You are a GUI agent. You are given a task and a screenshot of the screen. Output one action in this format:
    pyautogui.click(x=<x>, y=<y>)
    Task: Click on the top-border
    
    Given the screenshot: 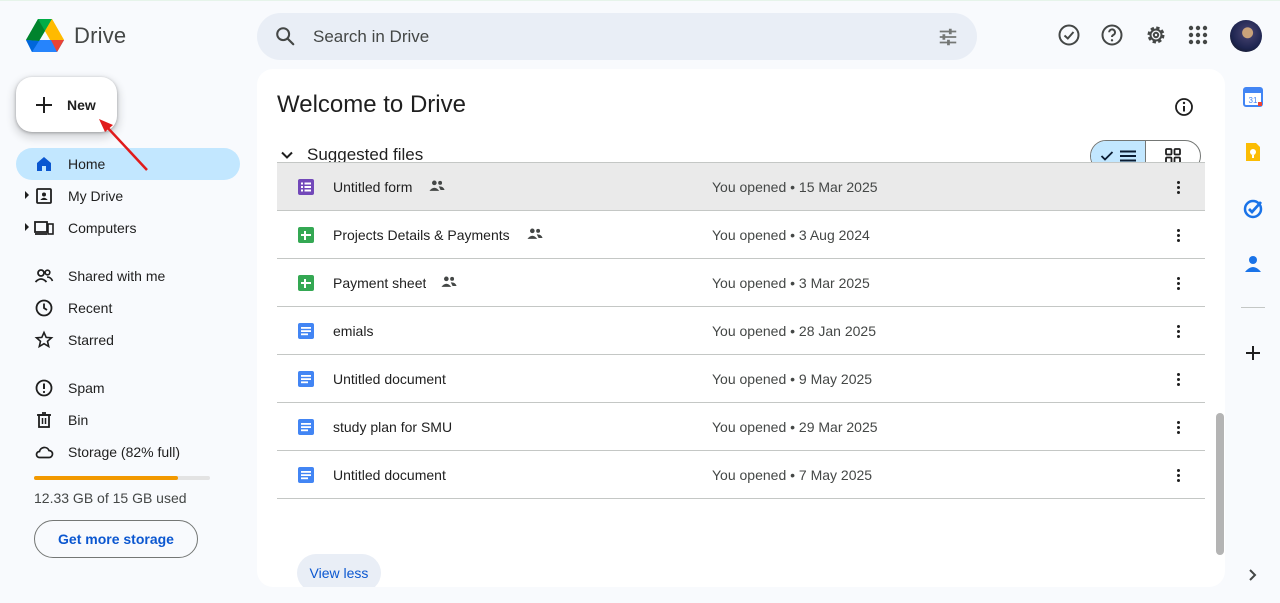 What is the action you would take?
    pyautogui.click(x=640, y=2)
    